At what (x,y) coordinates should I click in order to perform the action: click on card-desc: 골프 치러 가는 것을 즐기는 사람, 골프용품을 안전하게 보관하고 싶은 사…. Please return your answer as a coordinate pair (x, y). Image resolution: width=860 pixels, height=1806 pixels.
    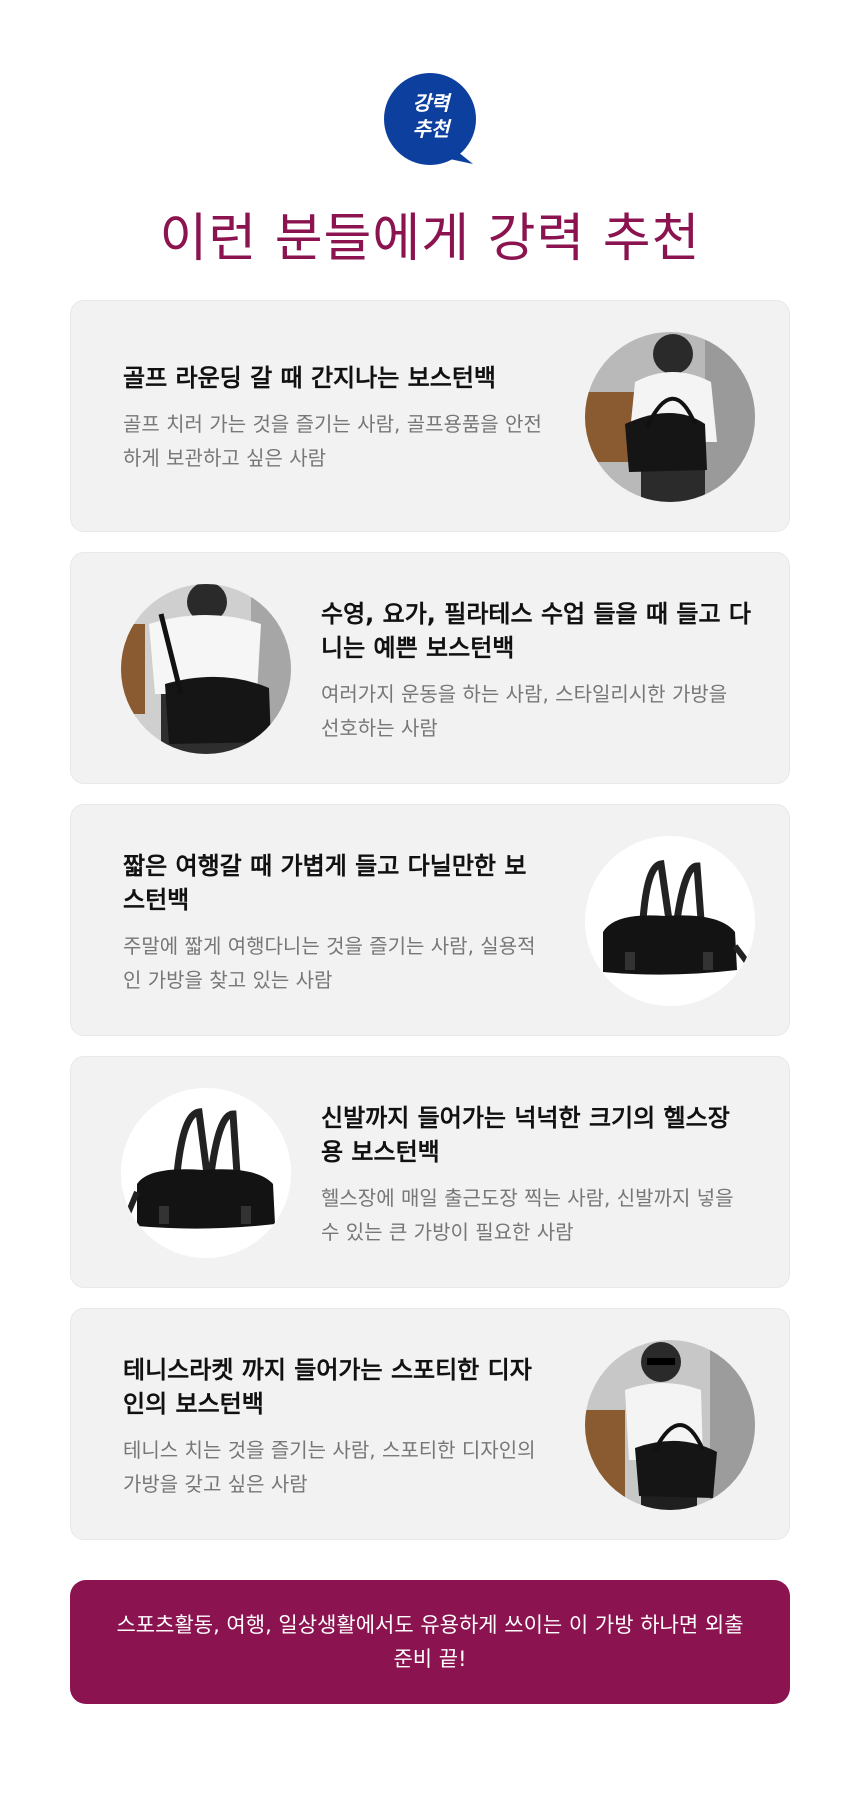
    Looking at the image, I should click on (332, 441).